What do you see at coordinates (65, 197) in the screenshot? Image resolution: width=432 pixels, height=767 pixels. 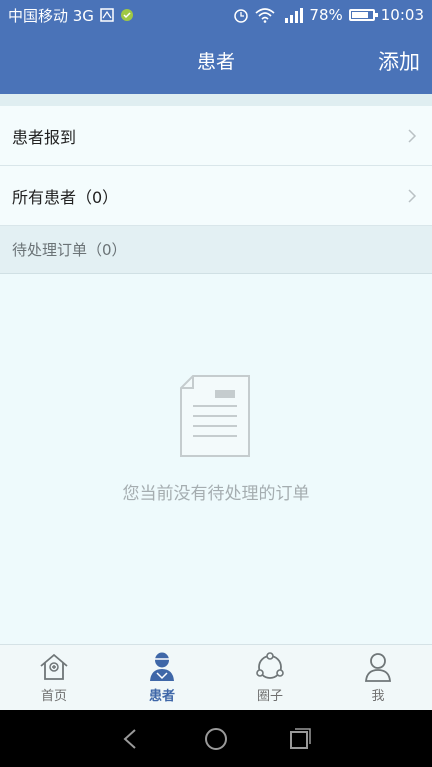 I see `menu-item-label: 所有患者（0）` at bounding box center [65, 197].